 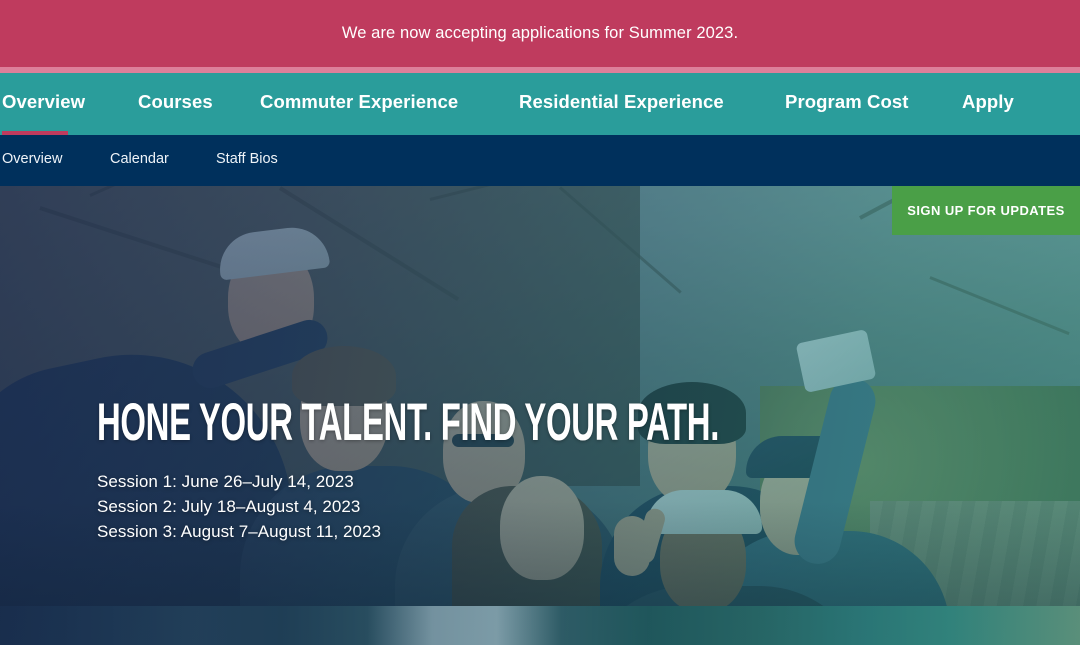 What do you see at coordinates (988, 102) in the screenshot?
I see `primary-nav-item-apply: Apply` at bounding box center [988, 102].